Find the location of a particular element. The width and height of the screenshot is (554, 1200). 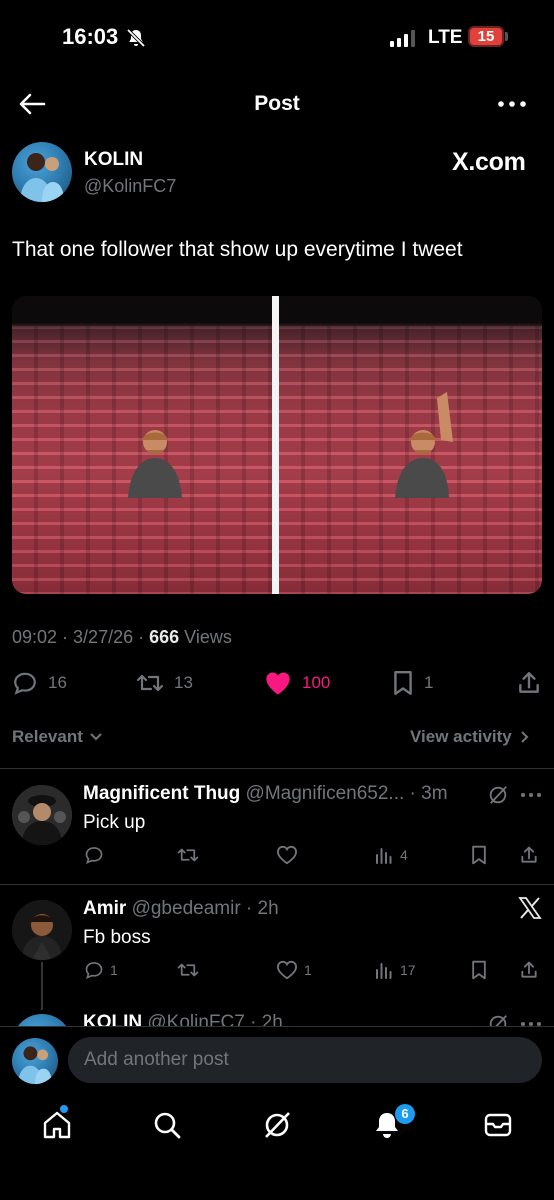

reply-like-button: 1 is located at coordinates (294, 970).